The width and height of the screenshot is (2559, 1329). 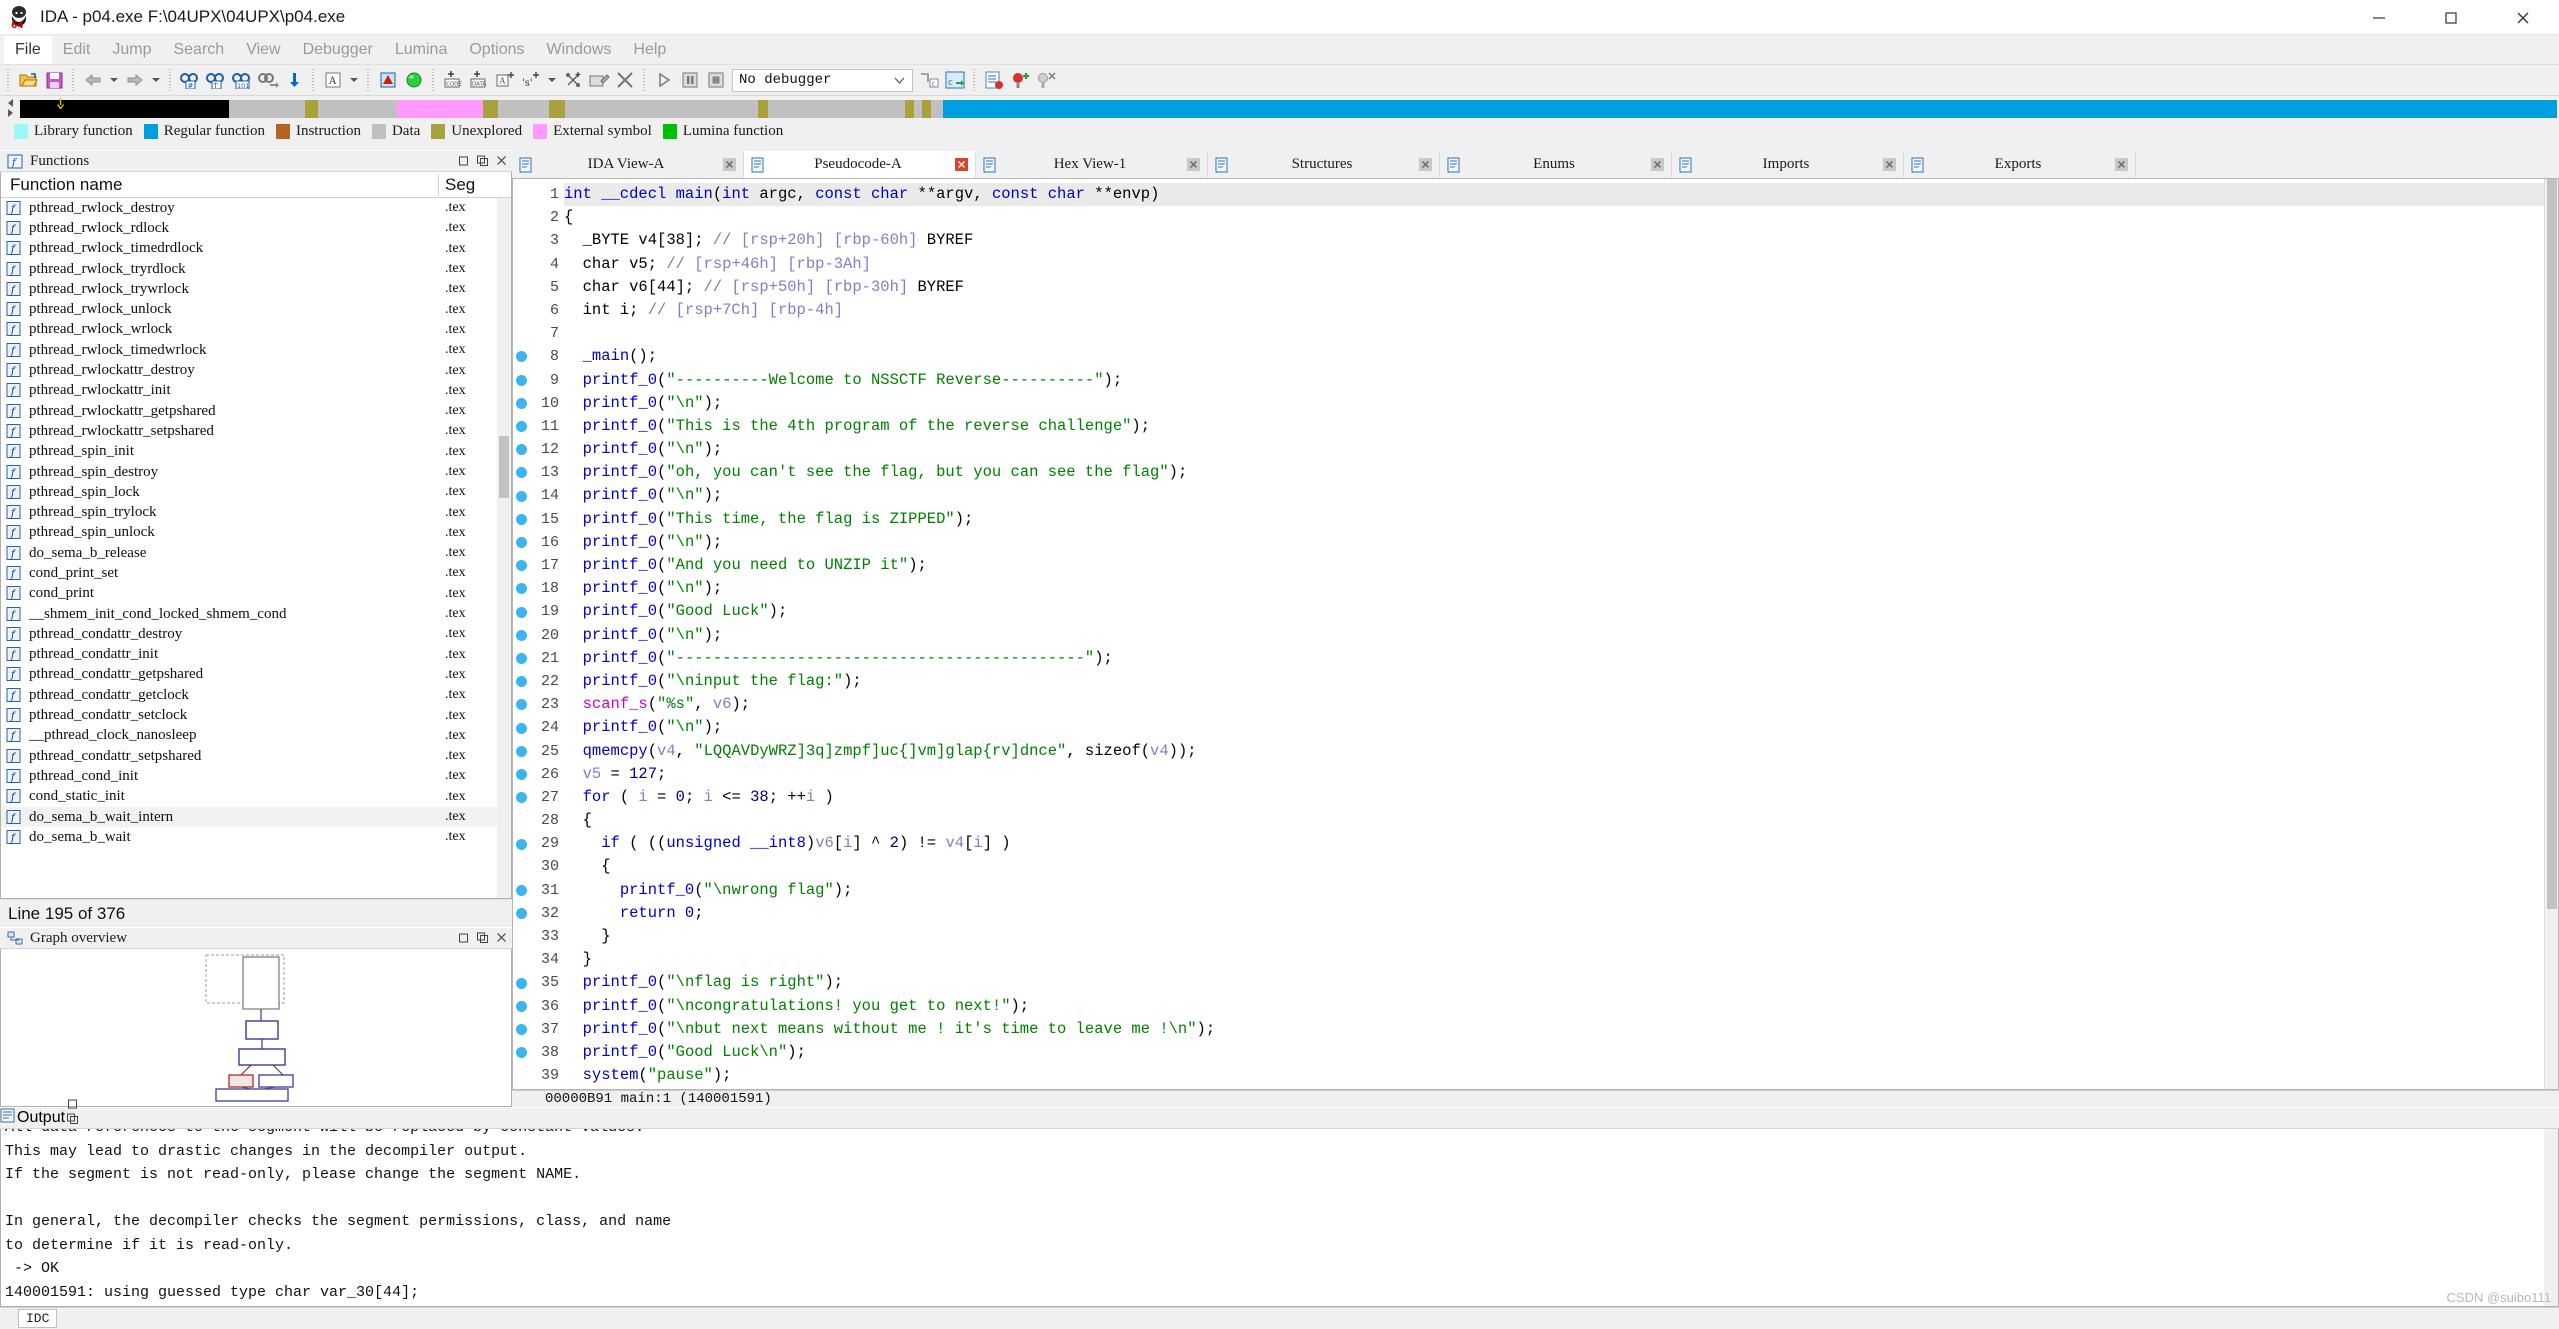 I want to click on navigation-band, so click(x=1288, y=108).